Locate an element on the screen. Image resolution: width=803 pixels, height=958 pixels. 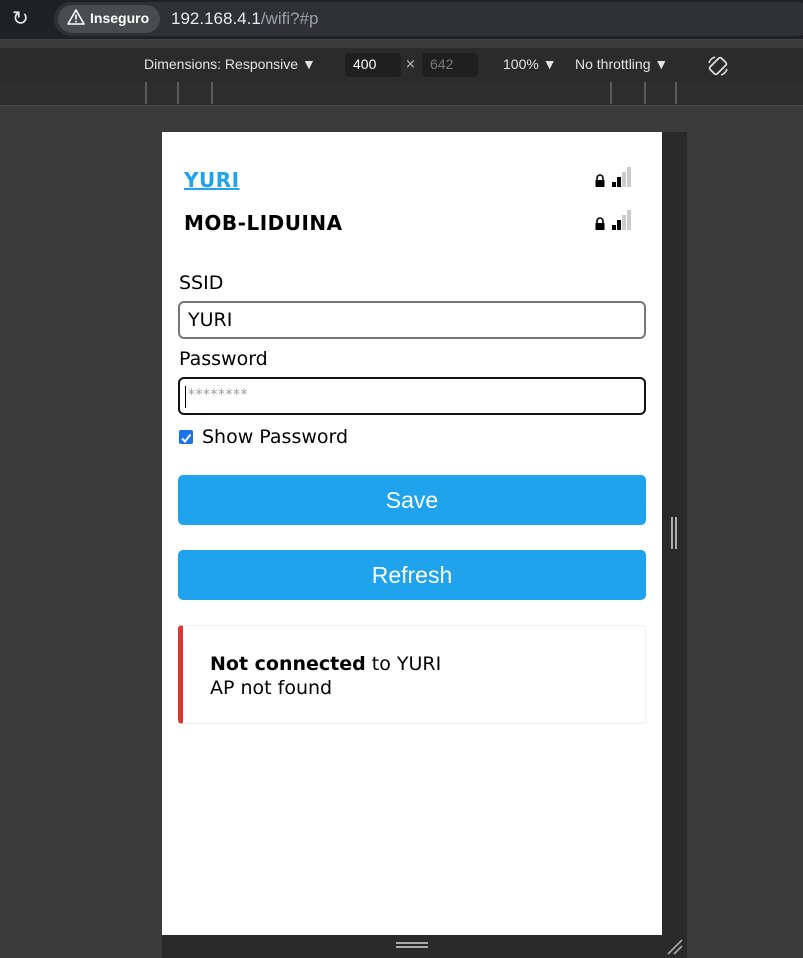
security-chip: Inseguro is located at coordinates (109, 19).